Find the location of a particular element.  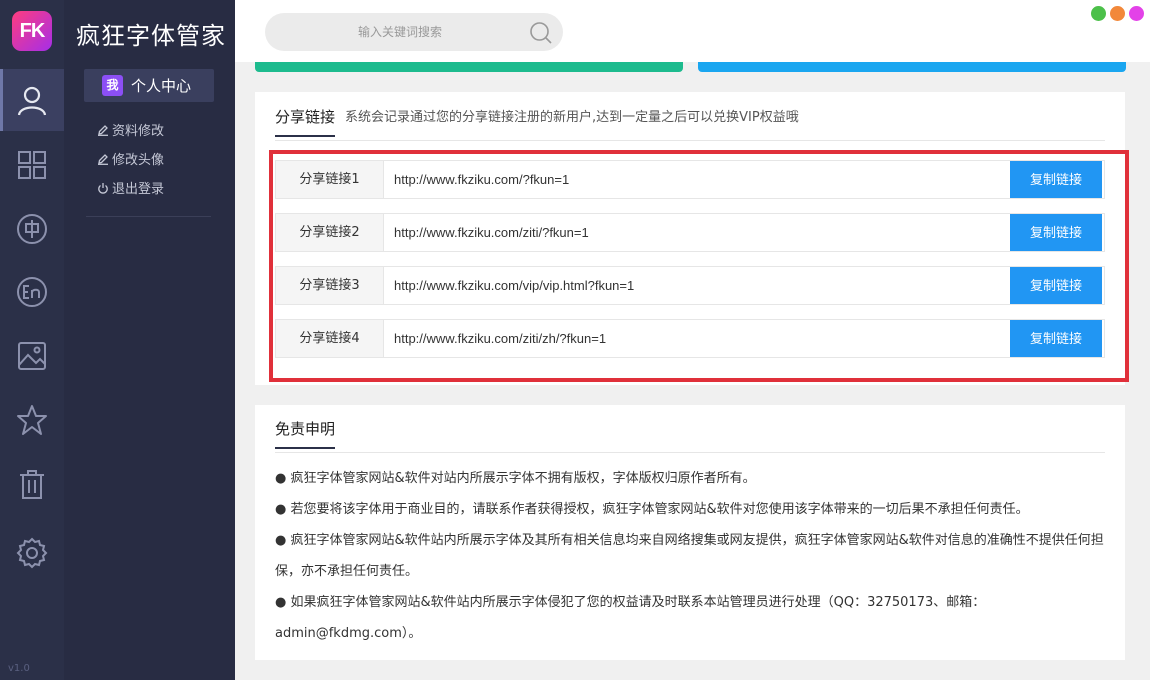

minimize-dot is located at coordinates (1098, 13).